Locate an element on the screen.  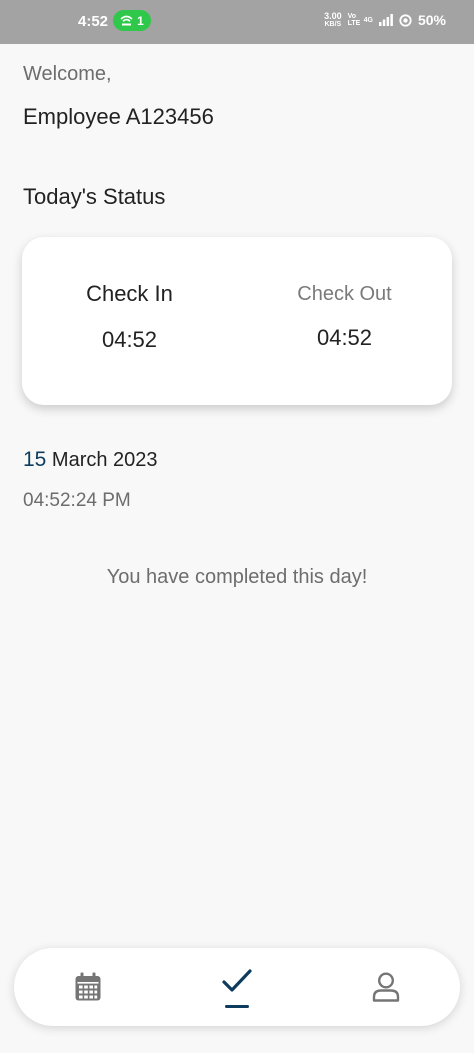
check-icon is located at coordinates (237, 980).